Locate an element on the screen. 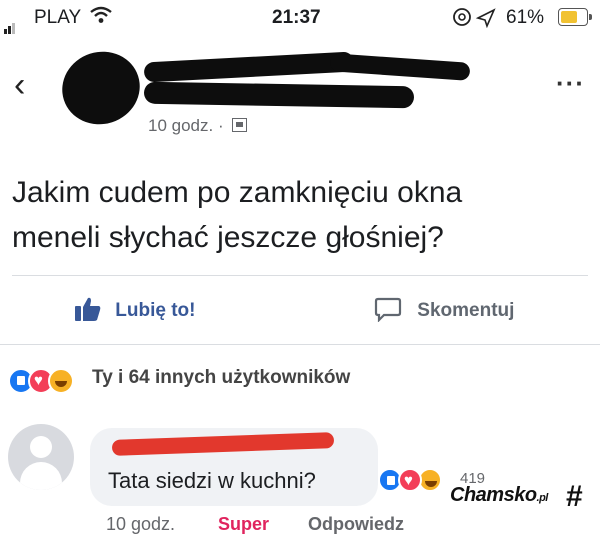 The image size is (600, 543). comment-time: 10 godz. is located at coordinates (141, 524).